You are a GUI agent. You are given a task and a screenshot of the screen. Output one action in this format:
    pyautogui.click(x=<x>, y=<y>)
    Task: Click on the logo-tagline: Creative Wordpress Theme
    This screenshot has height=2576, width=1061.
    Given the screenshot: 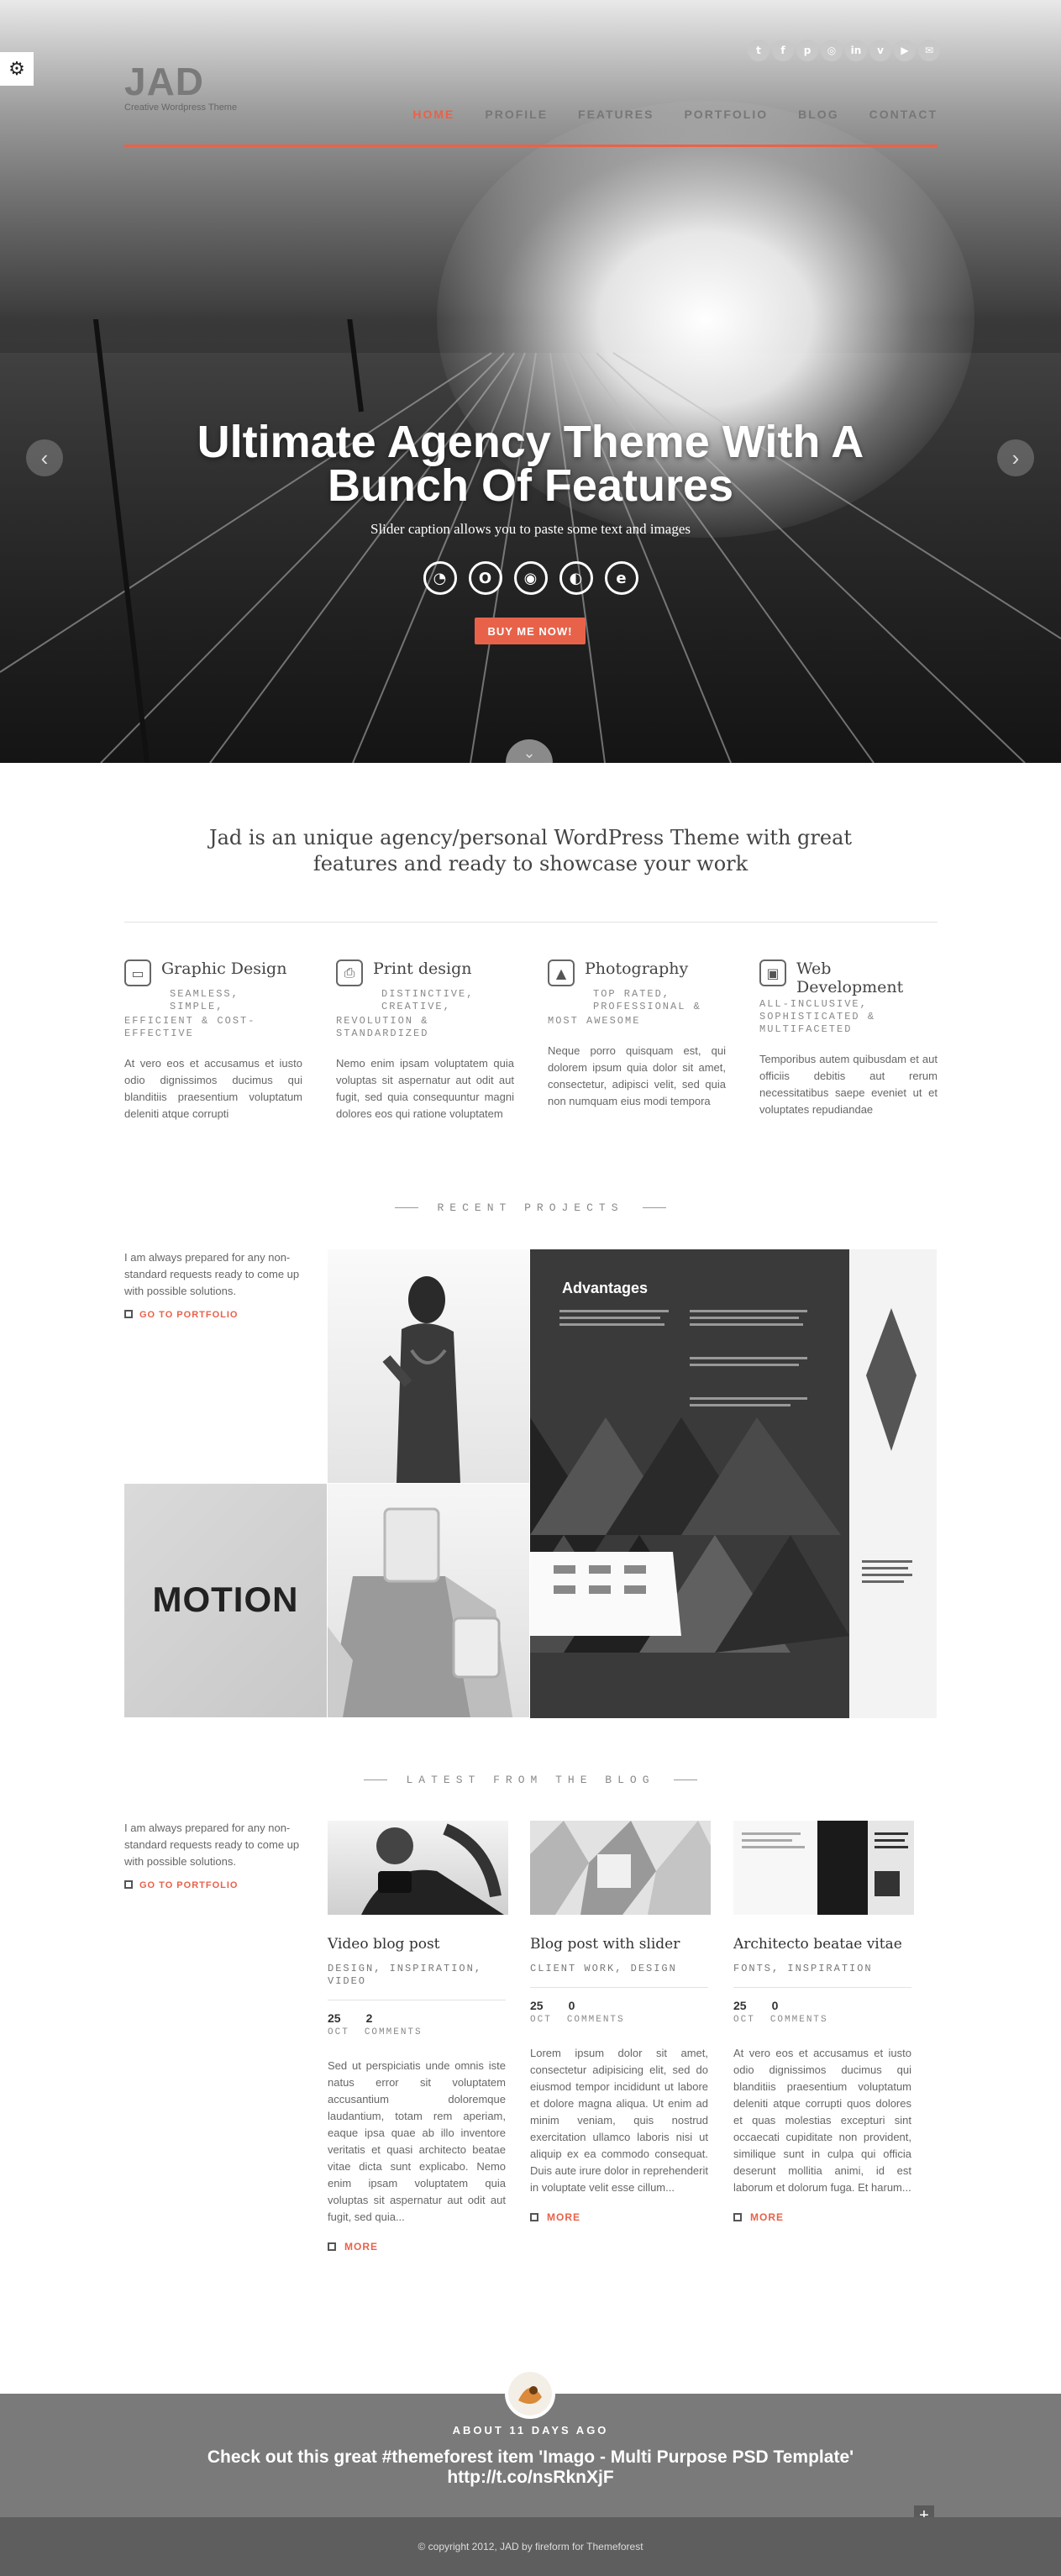 What is the action you would take?
    pyautogui.click(x=181, y=108)
    